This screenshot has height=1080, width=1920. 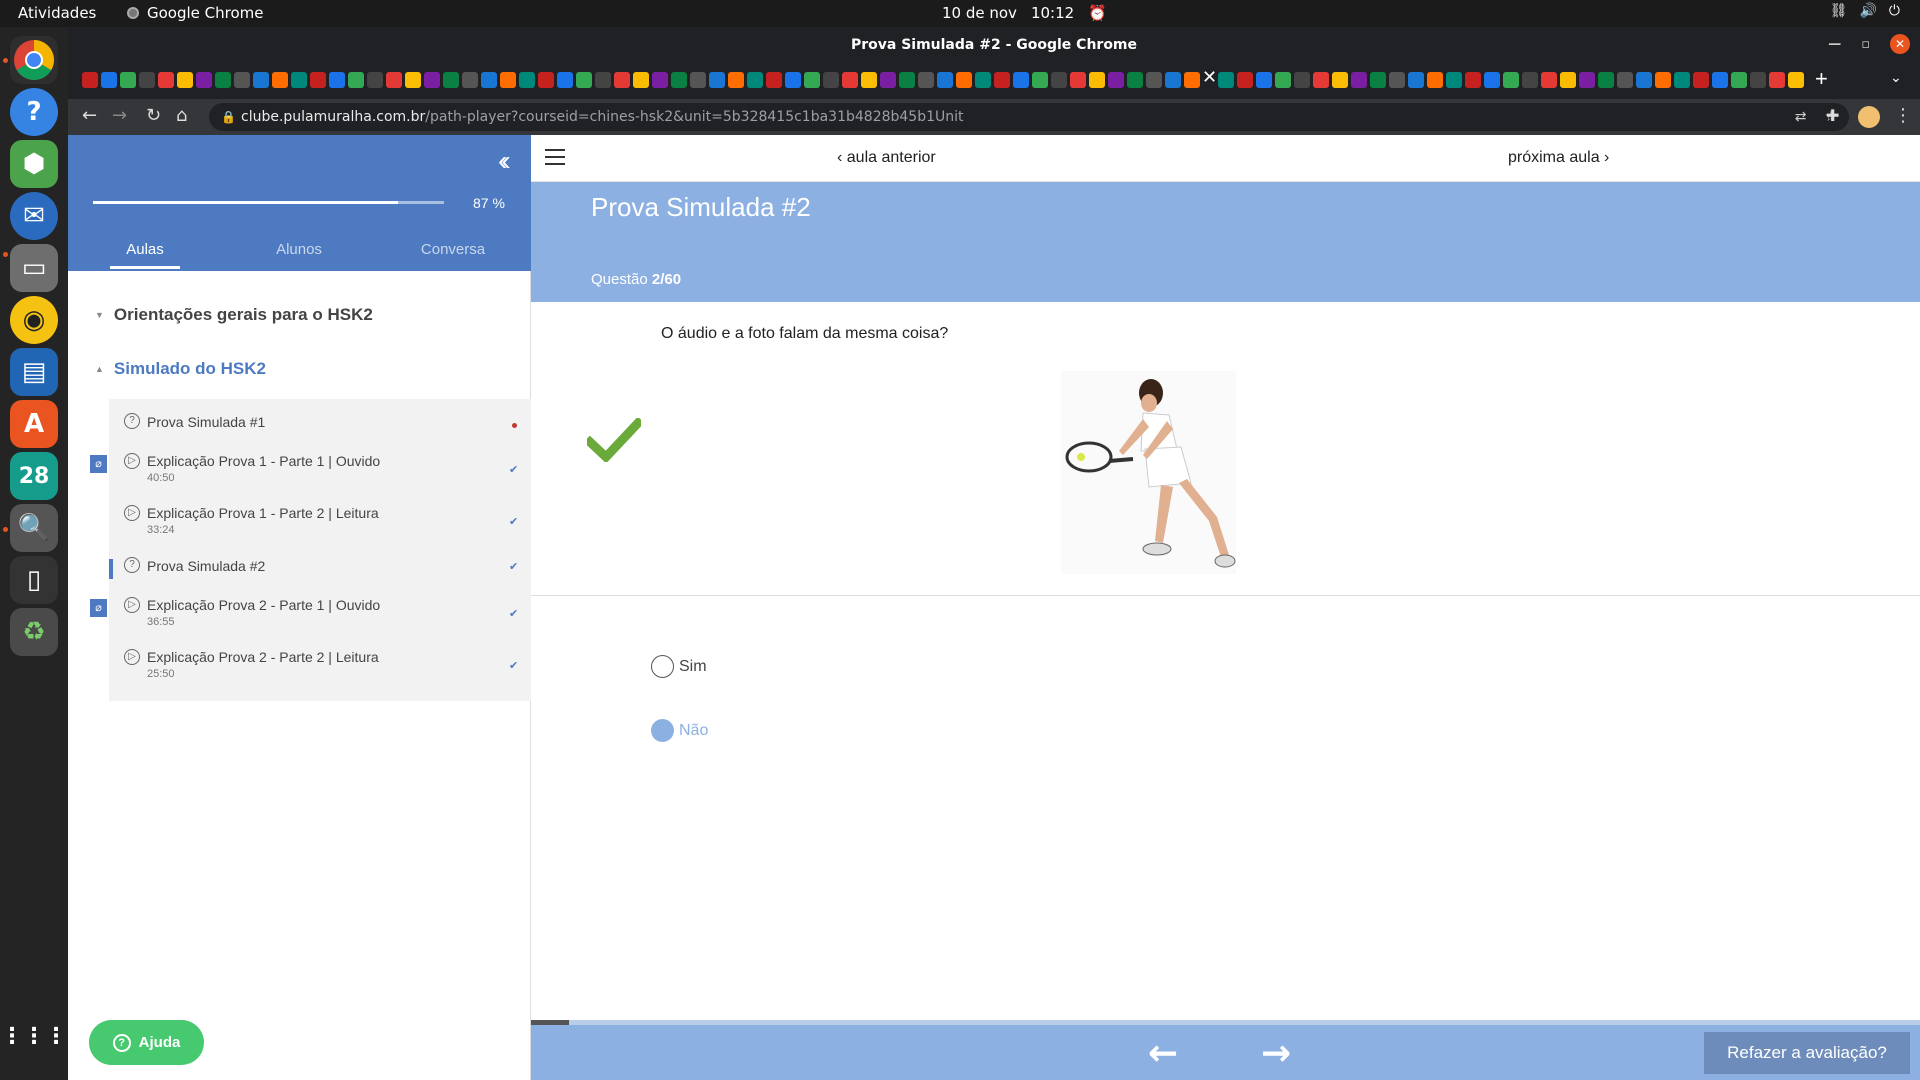 What do you see at coordinates (34, 60) in the screenshot?
I see `chrome-launcher` at bounding box center [34, 60].